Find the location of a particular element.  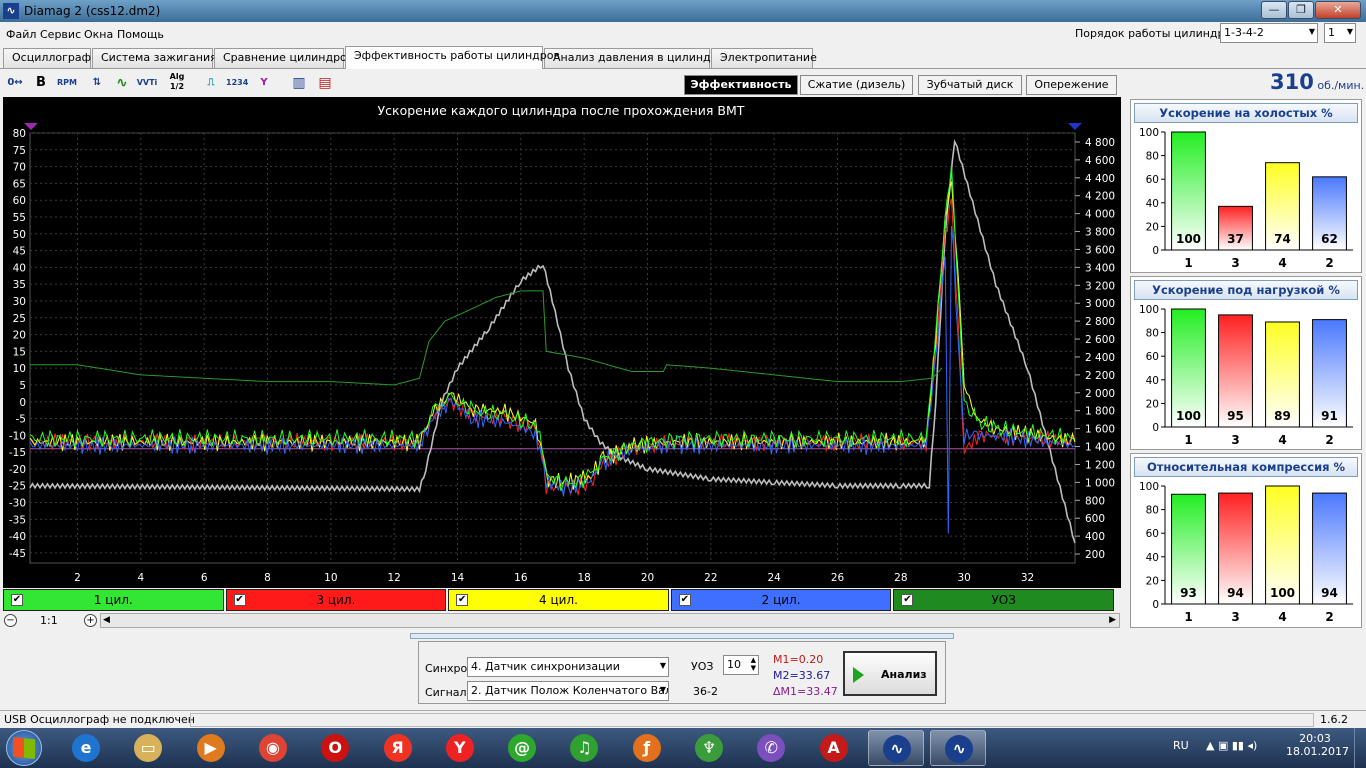

y2-tick-label: 1 400 is located at coordinates (1100, 448).